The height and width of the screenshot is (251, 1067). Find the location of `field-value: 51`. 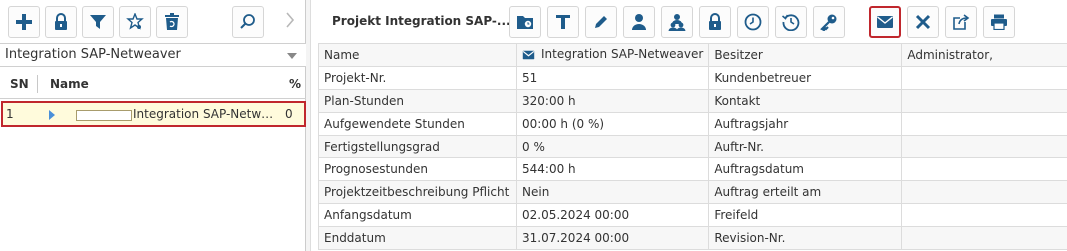

field-value: 51 is located at coordinates (612, 77).